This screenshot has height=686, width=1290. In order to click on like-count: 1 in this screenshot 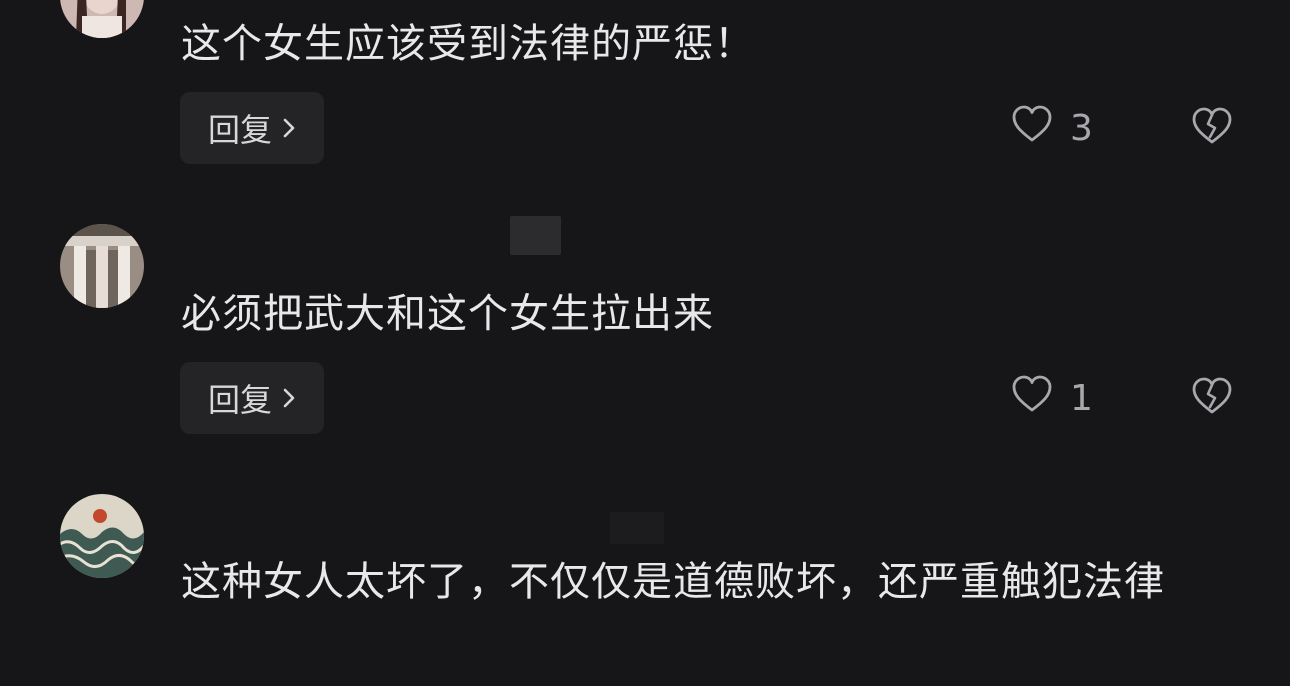, I will do `click(1081, 398)`.